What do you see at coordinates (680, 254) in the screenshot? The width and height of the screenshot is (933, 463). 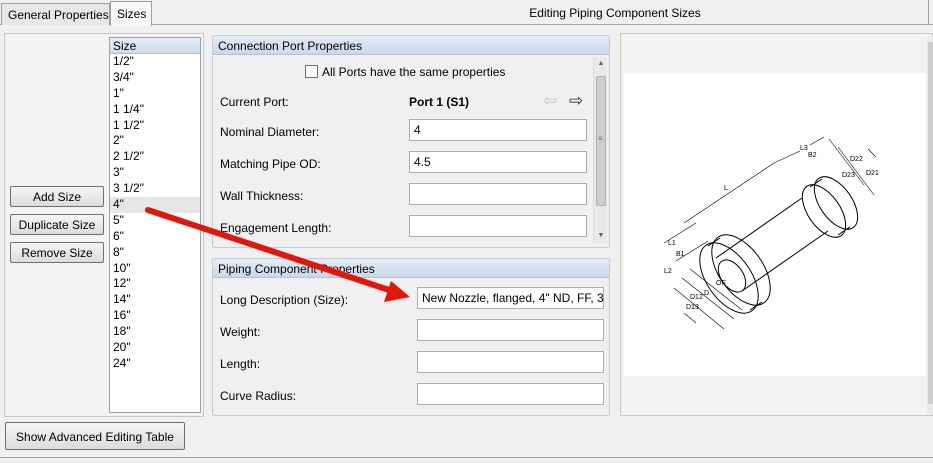 I see `dim-label-b1: B1` at bounding box center [680, 254].